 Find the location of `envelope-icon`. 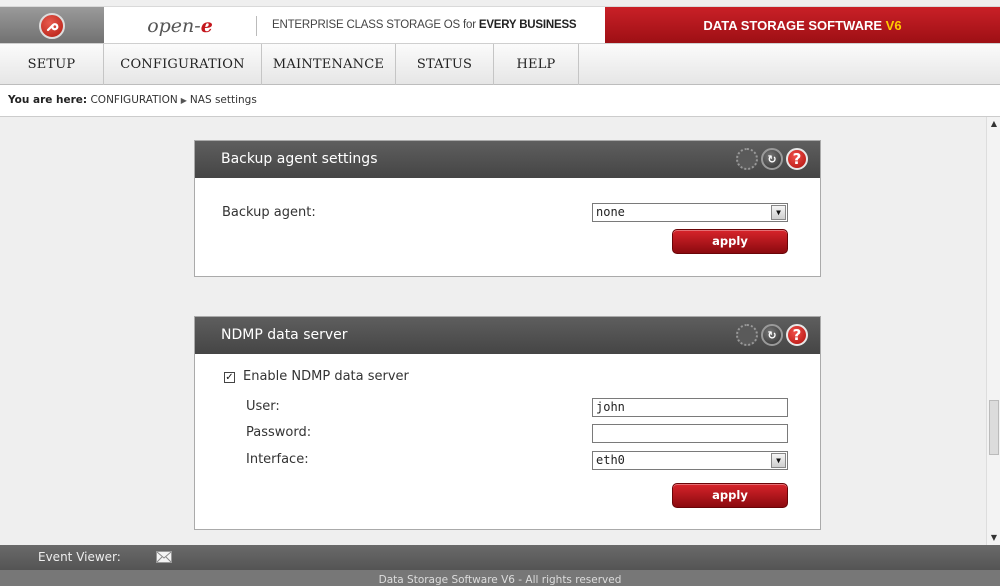

envelope-icon is located at coordinates (164, 557).